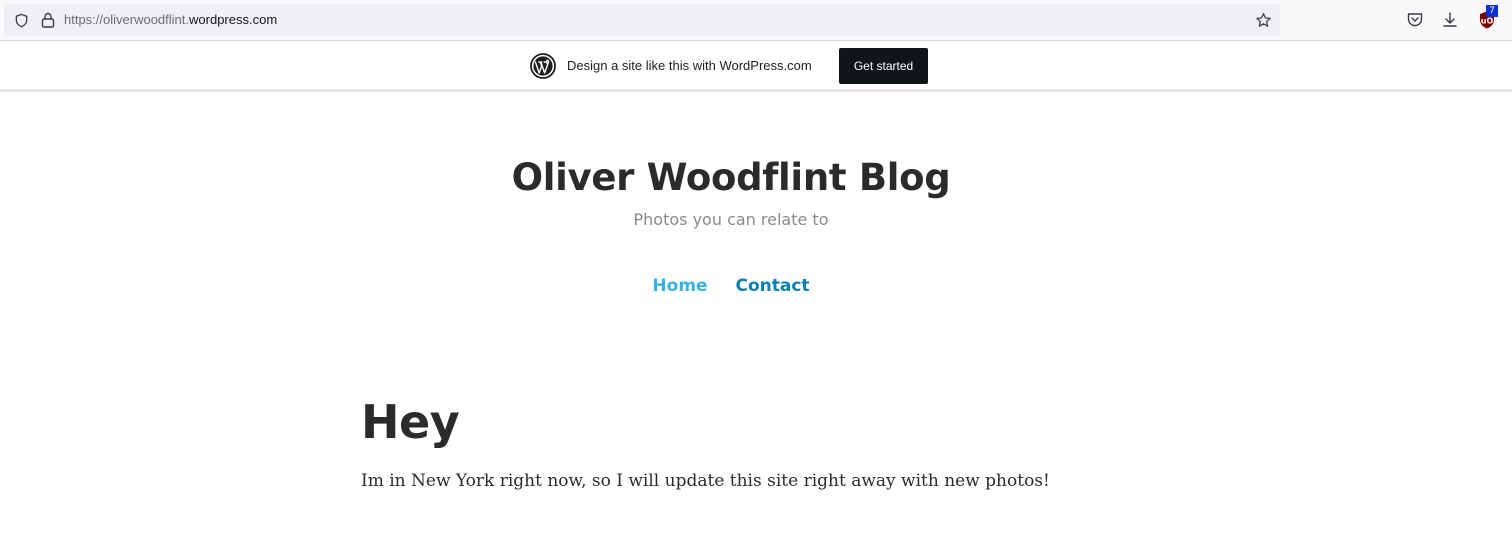 This screenshot has width=1512, height=550. I want to click on get-started-button: Get started, so click(883, 66).